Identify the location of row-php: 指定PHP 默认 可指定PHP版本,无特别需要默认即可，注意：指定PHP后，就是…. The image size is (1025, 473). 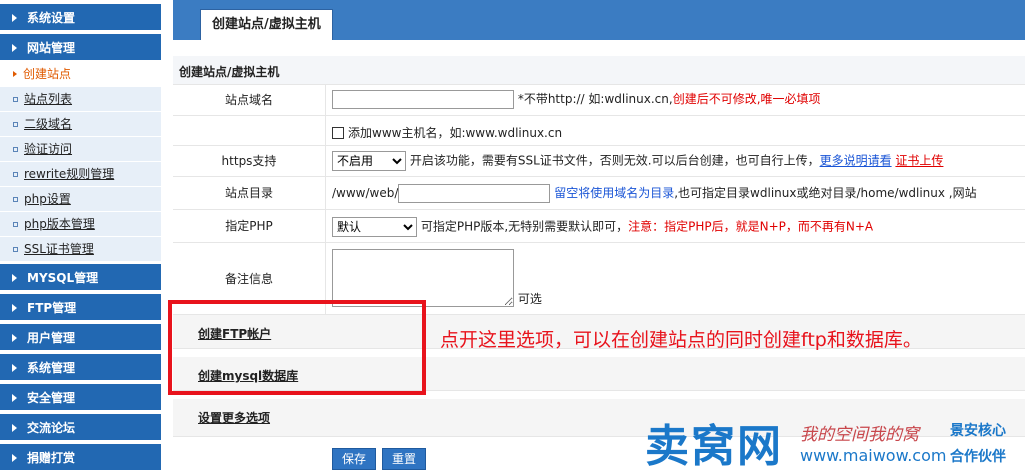
(599, 226).